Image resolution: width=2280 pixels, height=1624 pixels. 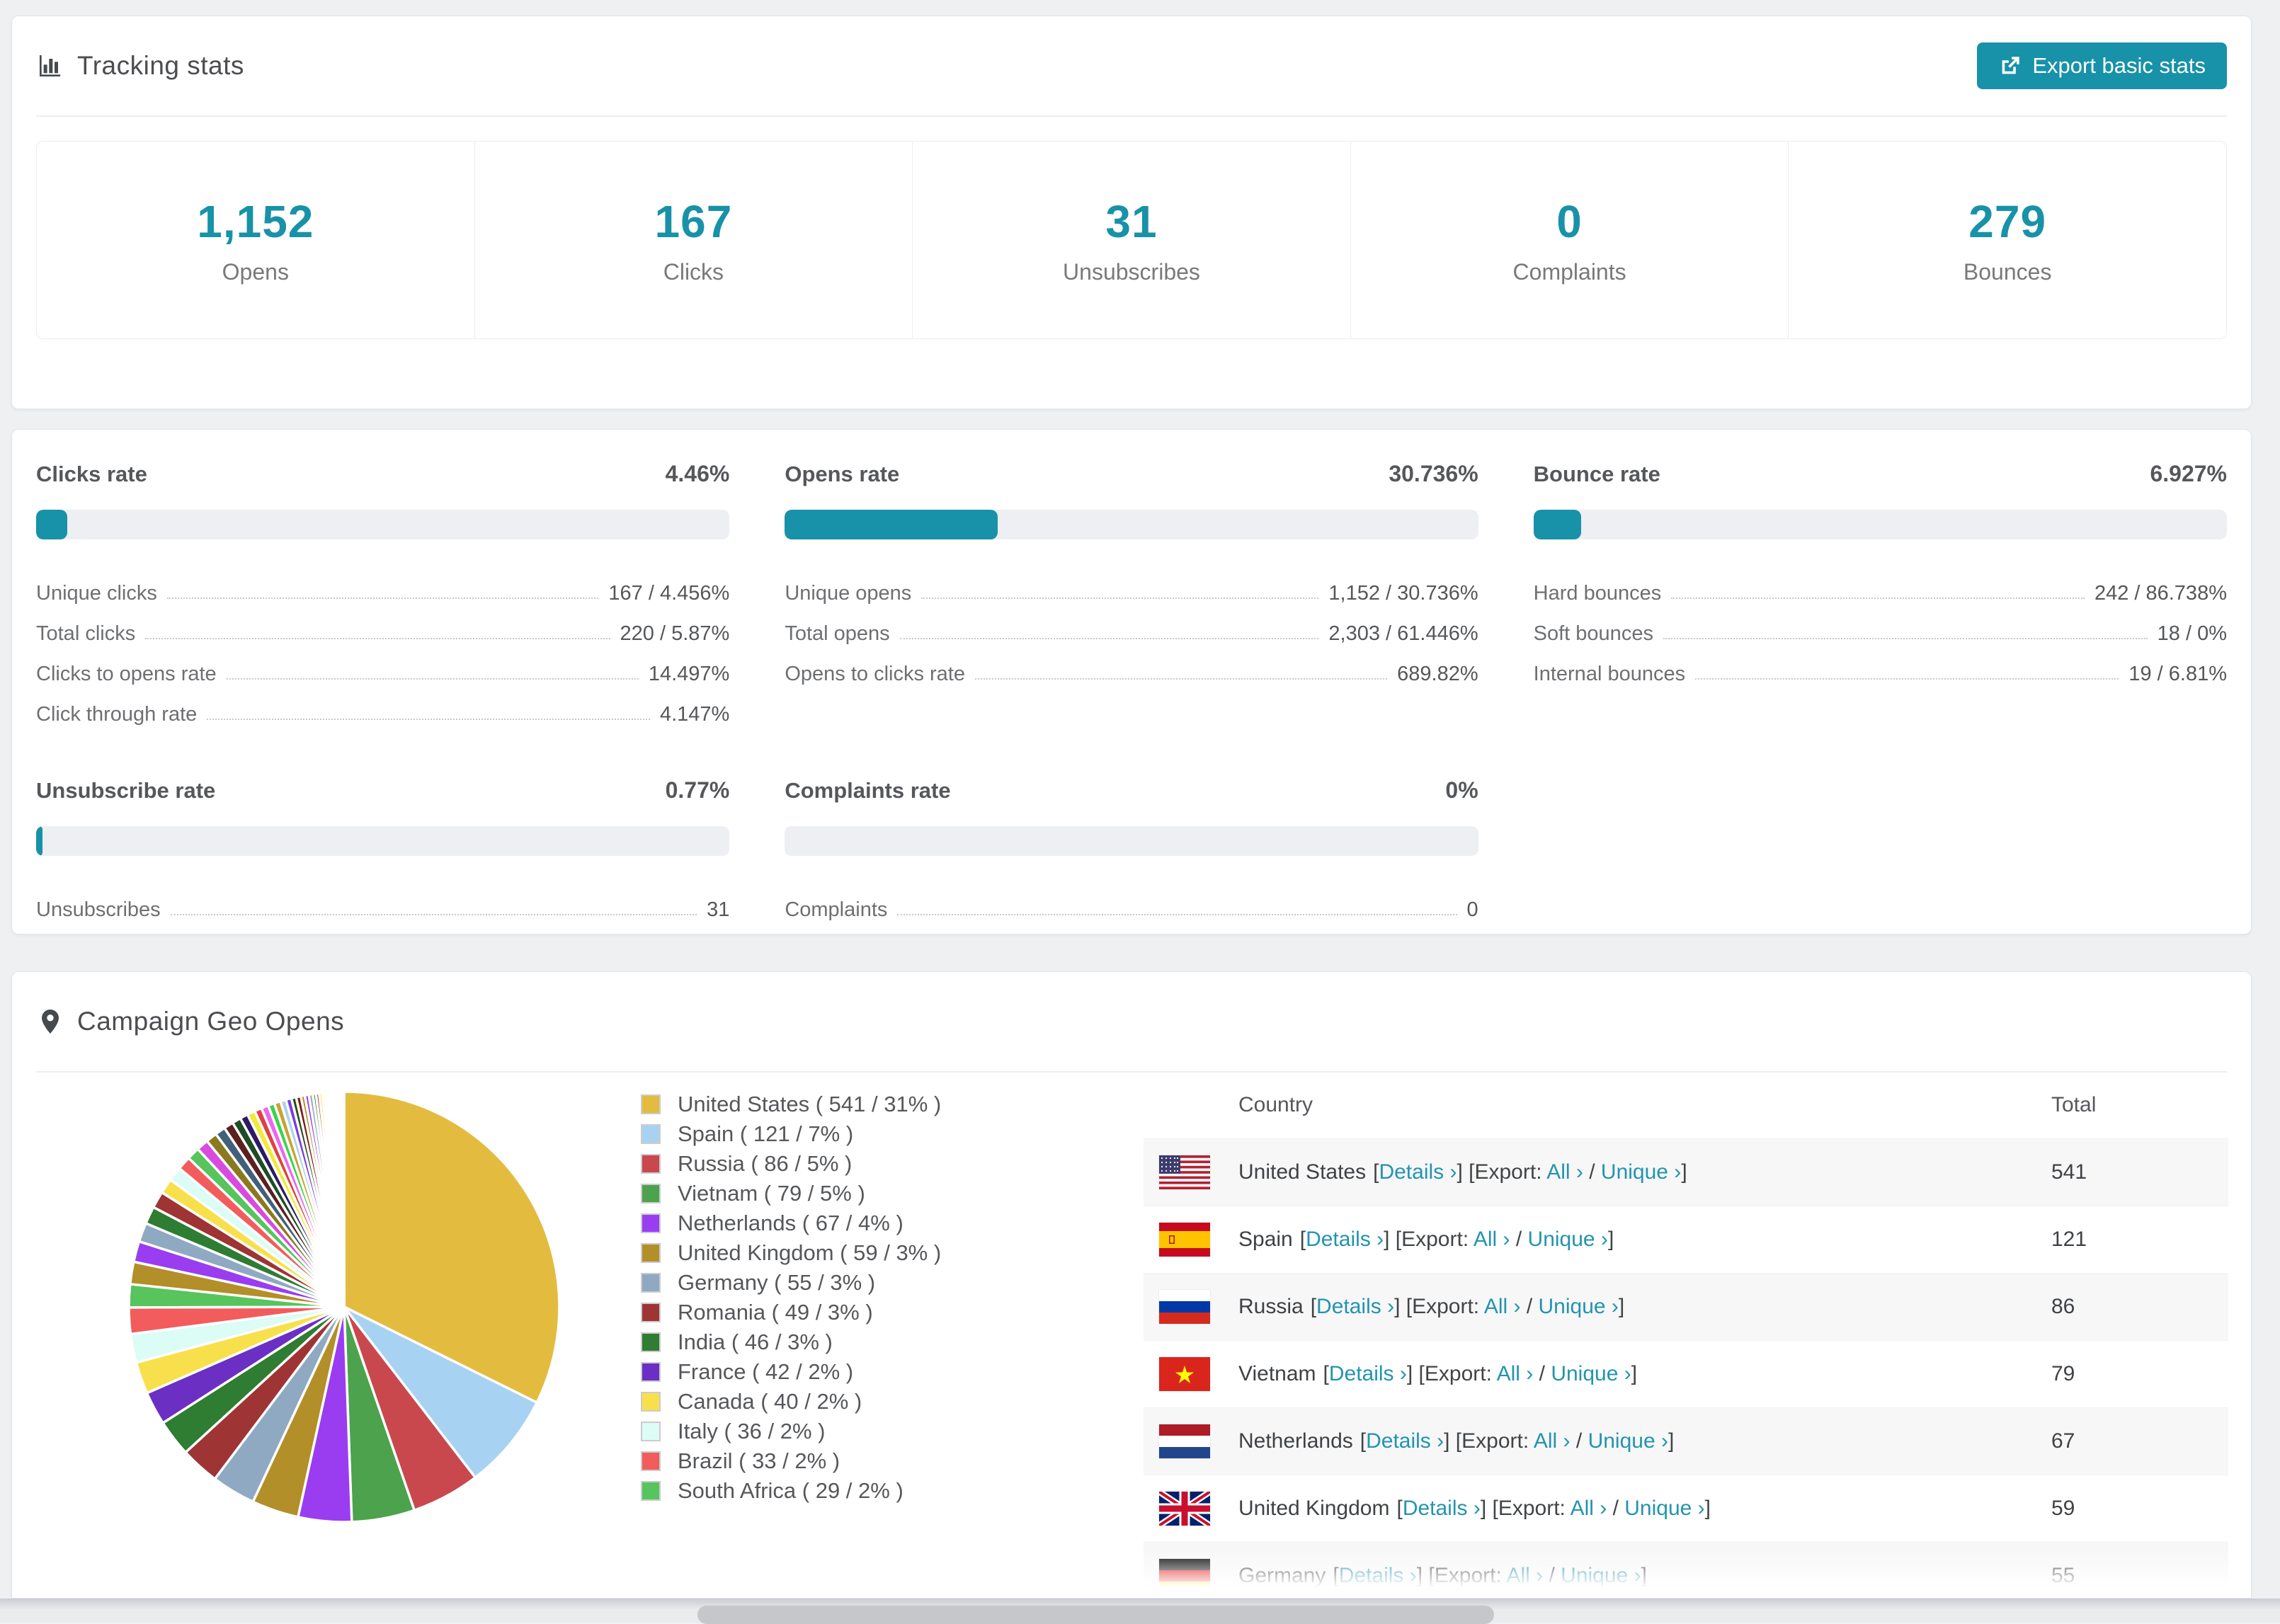 What do you see at coordinates (2188, 473) in the screenshot?
I see `rate-value: 6.927%` at bounding box center [2188, 473].